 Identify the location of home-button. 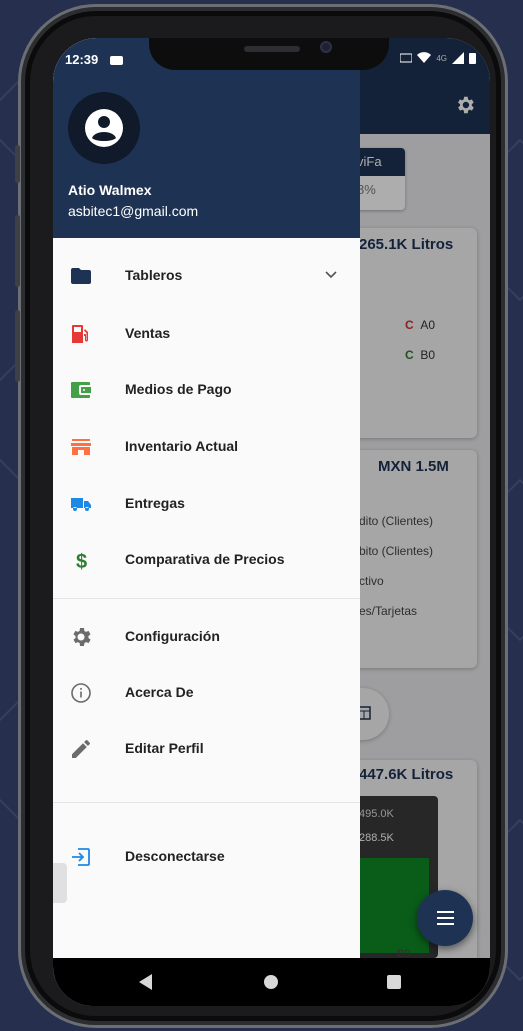
(271, 982).